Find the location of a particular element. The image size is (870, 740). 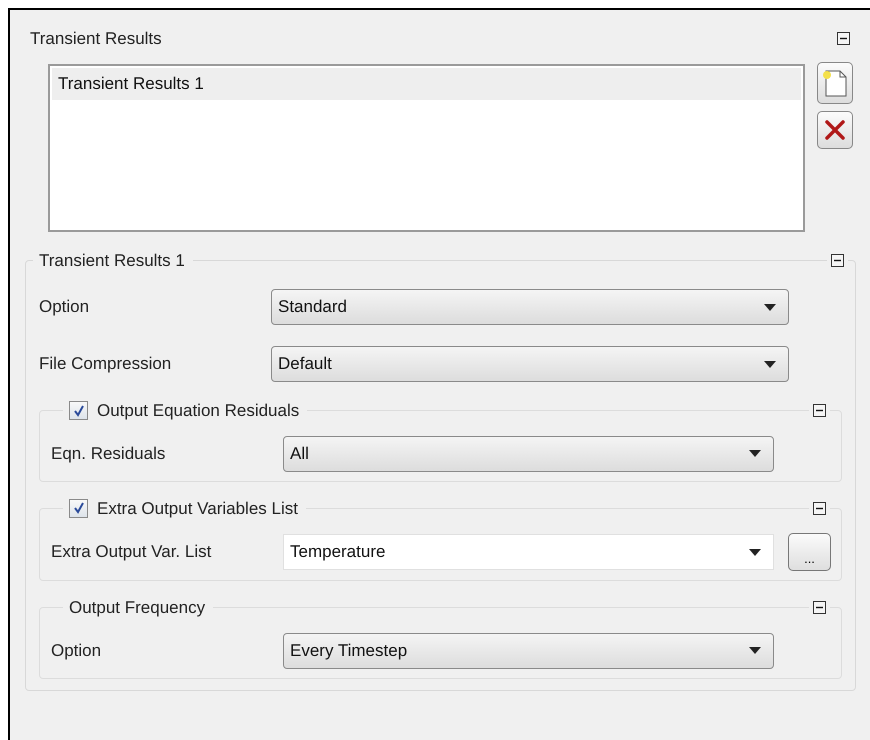

list-item: Transient Results 1 is located at coordinates (426, 84).